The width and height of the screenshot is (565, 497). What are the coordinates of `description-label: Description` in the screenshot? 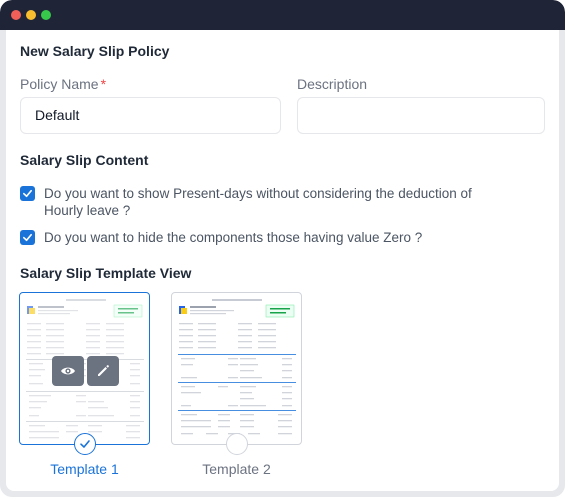 It's located at (332, 84).